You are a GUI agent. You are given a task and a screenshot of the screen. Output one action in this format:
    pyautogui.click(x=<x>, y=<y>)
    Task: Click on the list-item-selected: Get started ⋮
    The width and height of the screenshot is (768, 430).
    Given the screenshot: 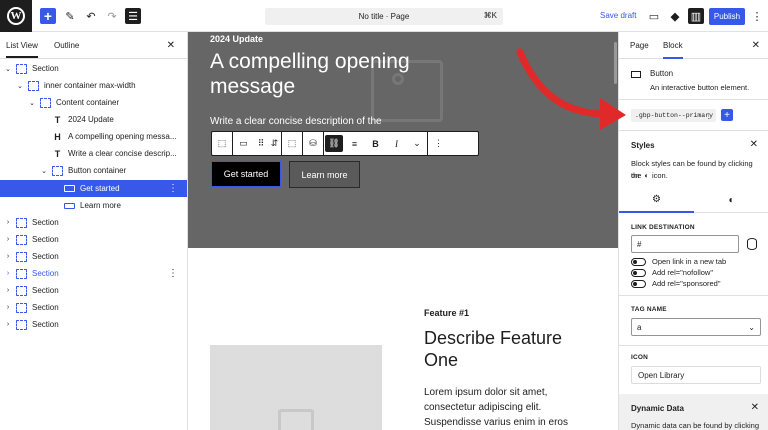 What is the action you would take?
    pyautogui.click(x=93, y=188)
    